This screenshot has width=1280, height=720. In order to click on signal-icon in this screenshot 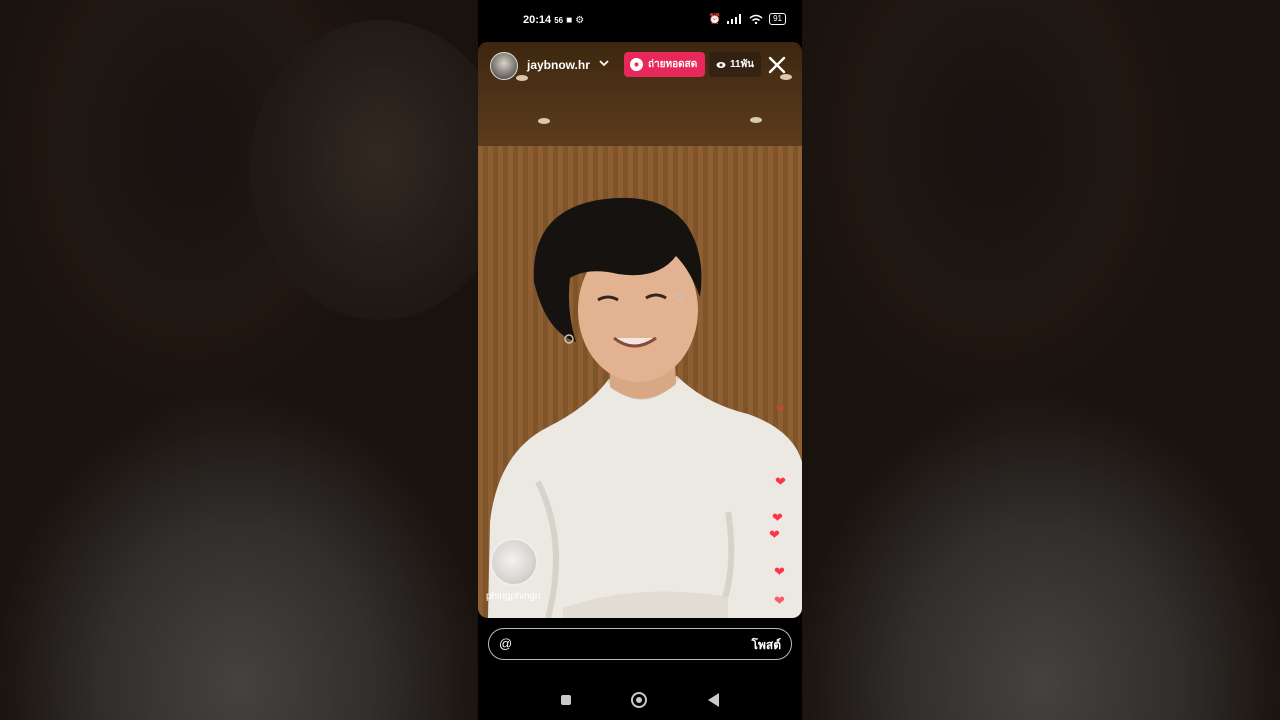, I will do `click(734, 19)`.